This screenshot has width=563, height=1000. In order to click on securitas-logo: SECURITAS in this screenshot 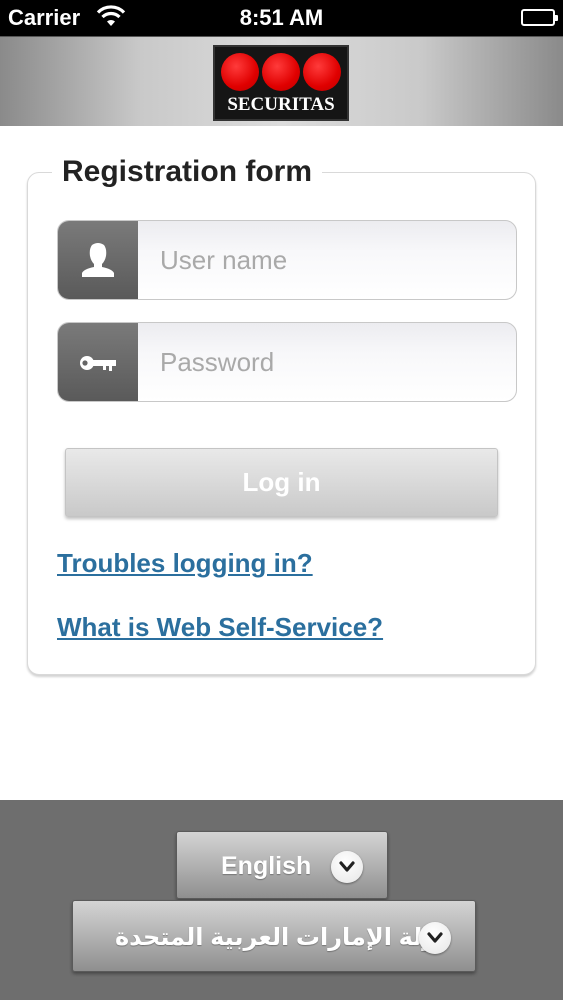, I will do `click(281, 83)`.